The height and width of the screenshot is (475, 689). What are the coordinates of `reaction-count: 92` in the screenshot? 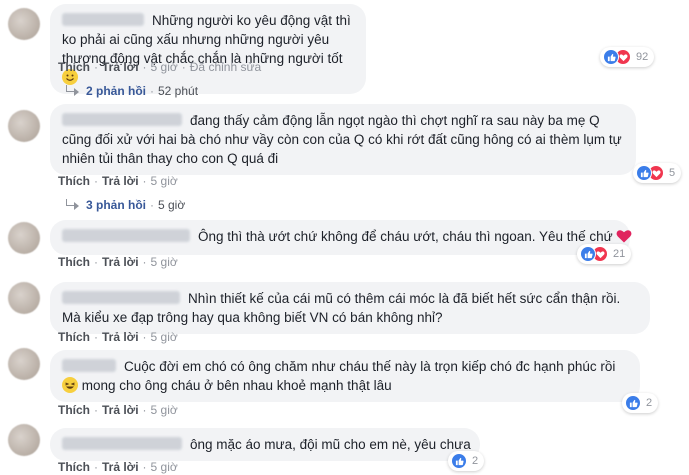 It's located at (642, 57).